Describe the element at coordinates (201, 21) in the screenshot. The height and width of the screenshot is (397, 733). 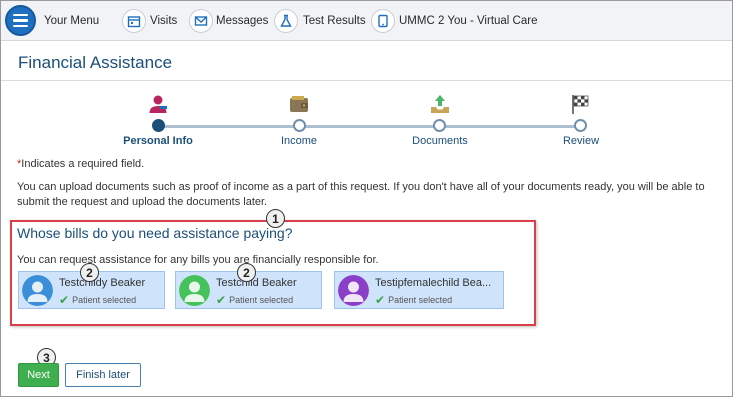
I see `envelope-icon` at that location.